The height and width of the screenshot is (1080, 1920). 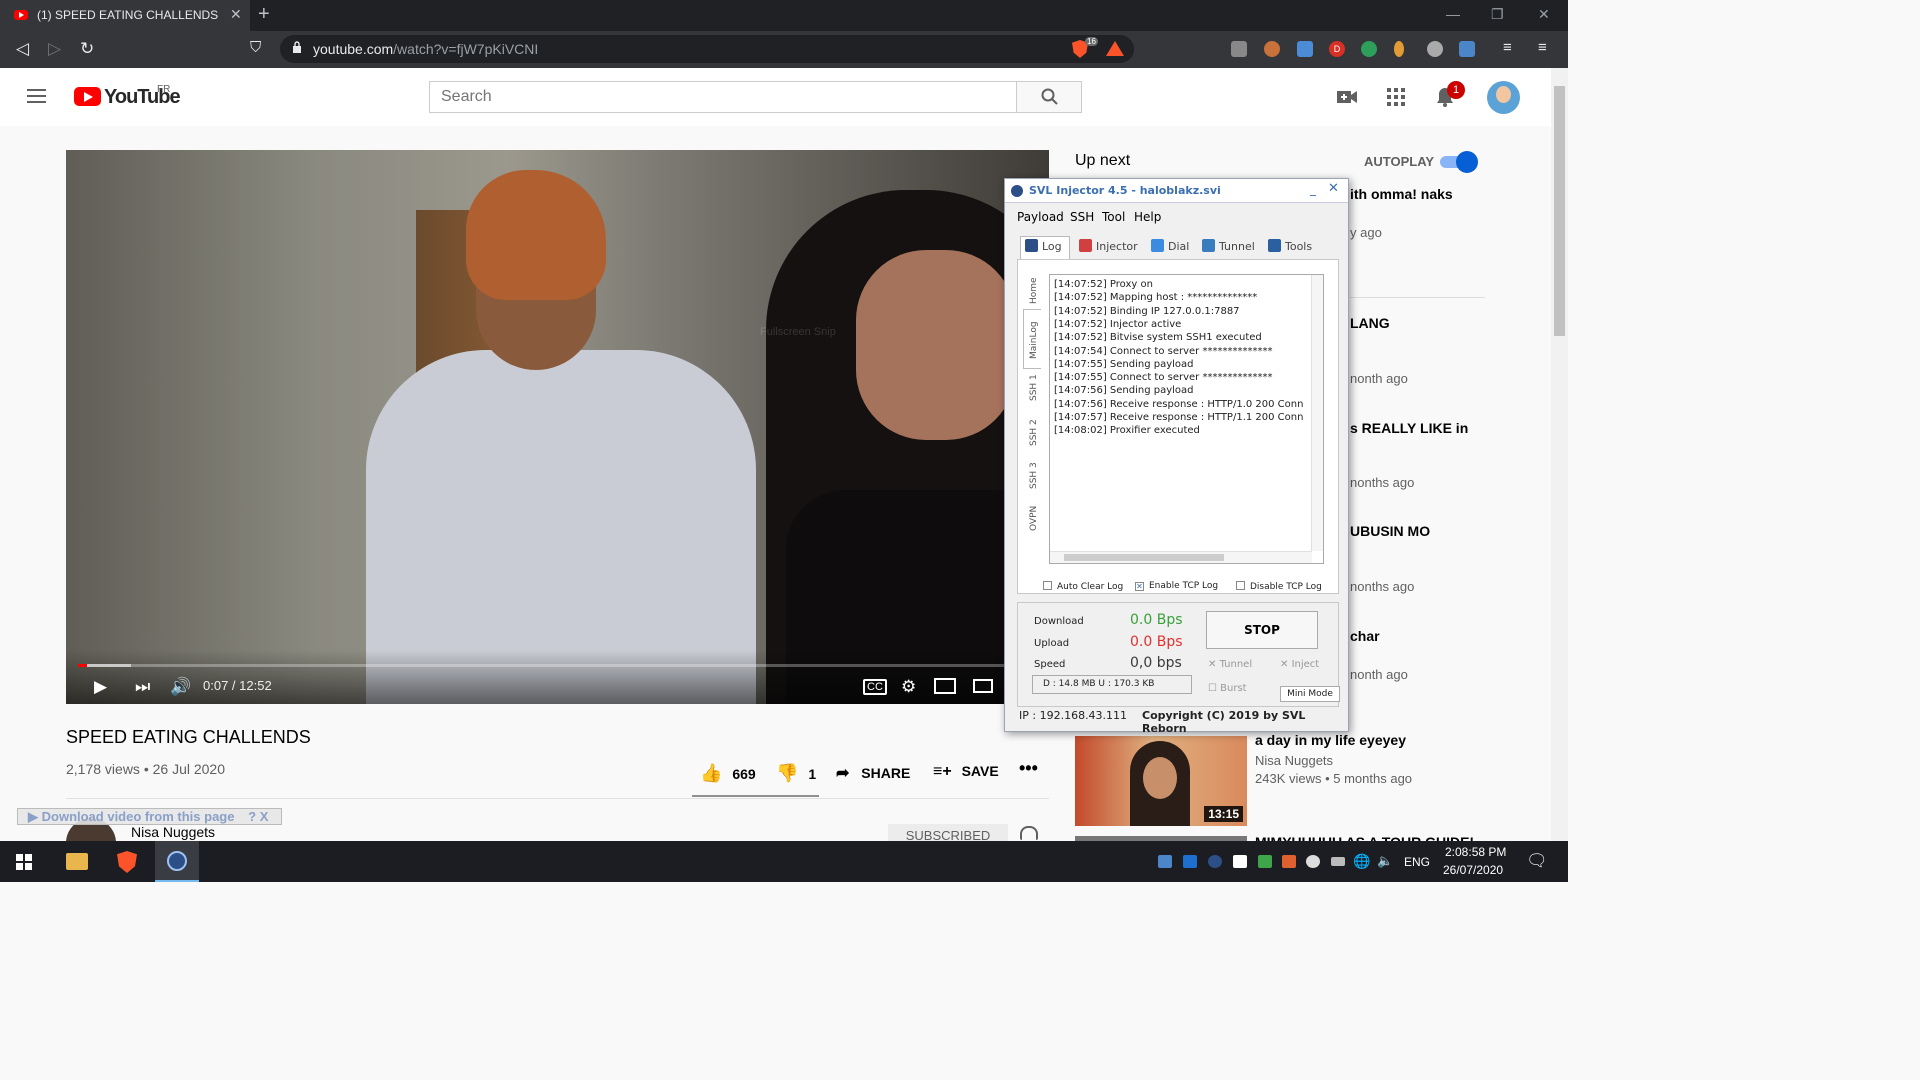 What do you see at coordinates (1475, 852) in the screenshot?
I see `clock-time: 2:08:58 PM` at bounding box center [1475, 852].